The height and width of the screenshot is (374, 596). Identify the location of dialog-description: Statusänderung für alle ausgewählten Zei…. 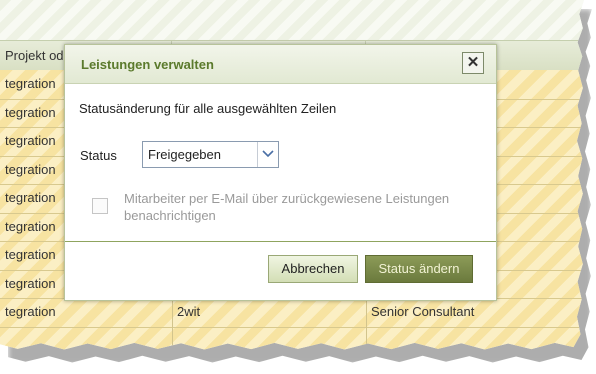
(208, 108).